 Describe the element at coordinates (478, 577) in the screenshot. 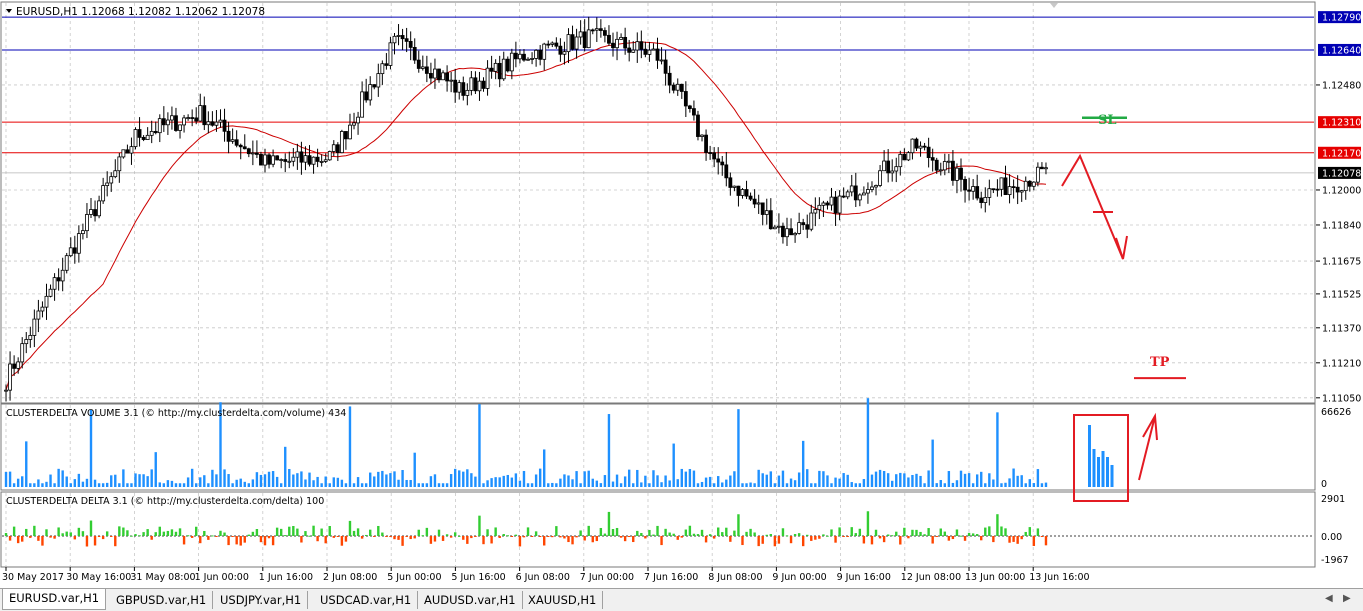

I see `time-tick-label: 5 Jun 16:00` at that location.